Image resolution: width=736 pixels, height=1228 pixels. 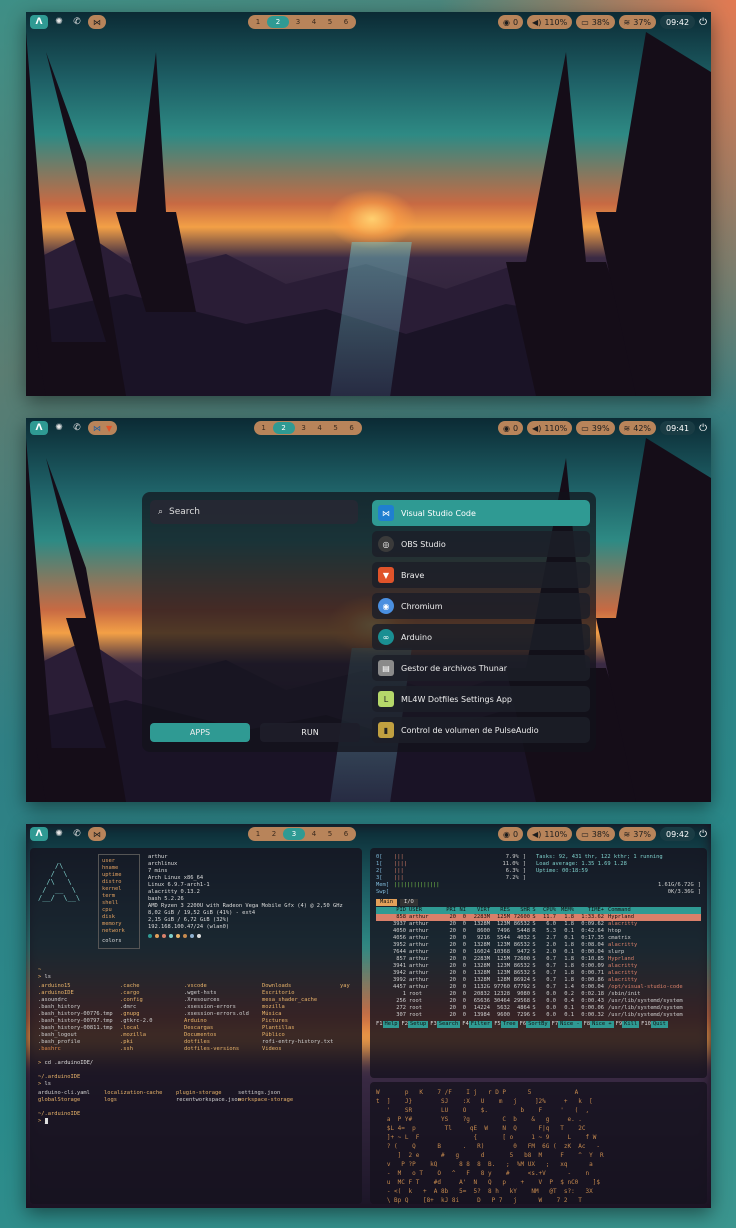 What do you see at coordinates (477, 1024) in the screenshot?
I see `function-key: F4 Filter` at bounding box center [477, 1024].